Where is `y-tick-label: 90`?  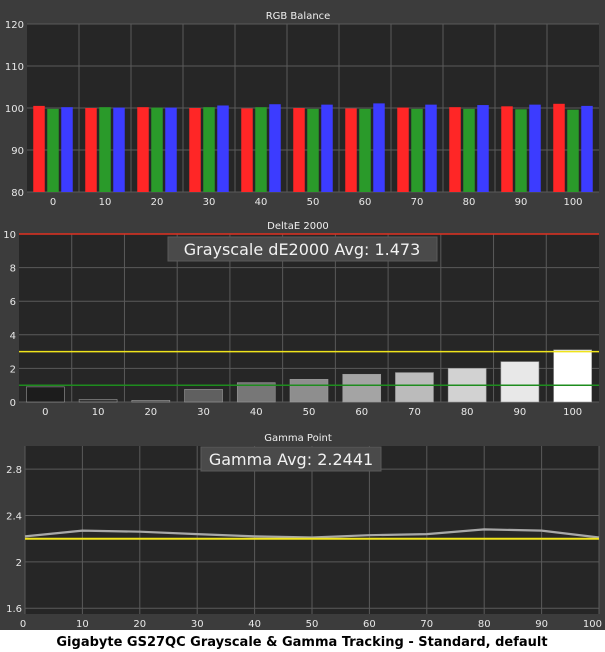 y-tick-label: 90 is located at coordinates (17, 151).